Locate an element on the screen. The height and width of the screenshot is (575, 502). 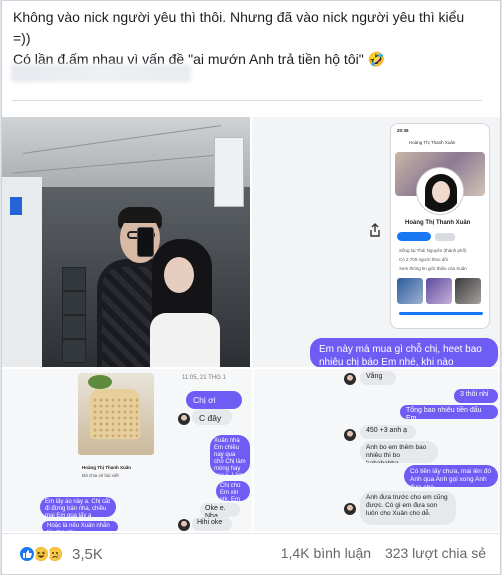
product-subtitle: Đã chia sẻ bài viết is located at coordinates (100, 475).